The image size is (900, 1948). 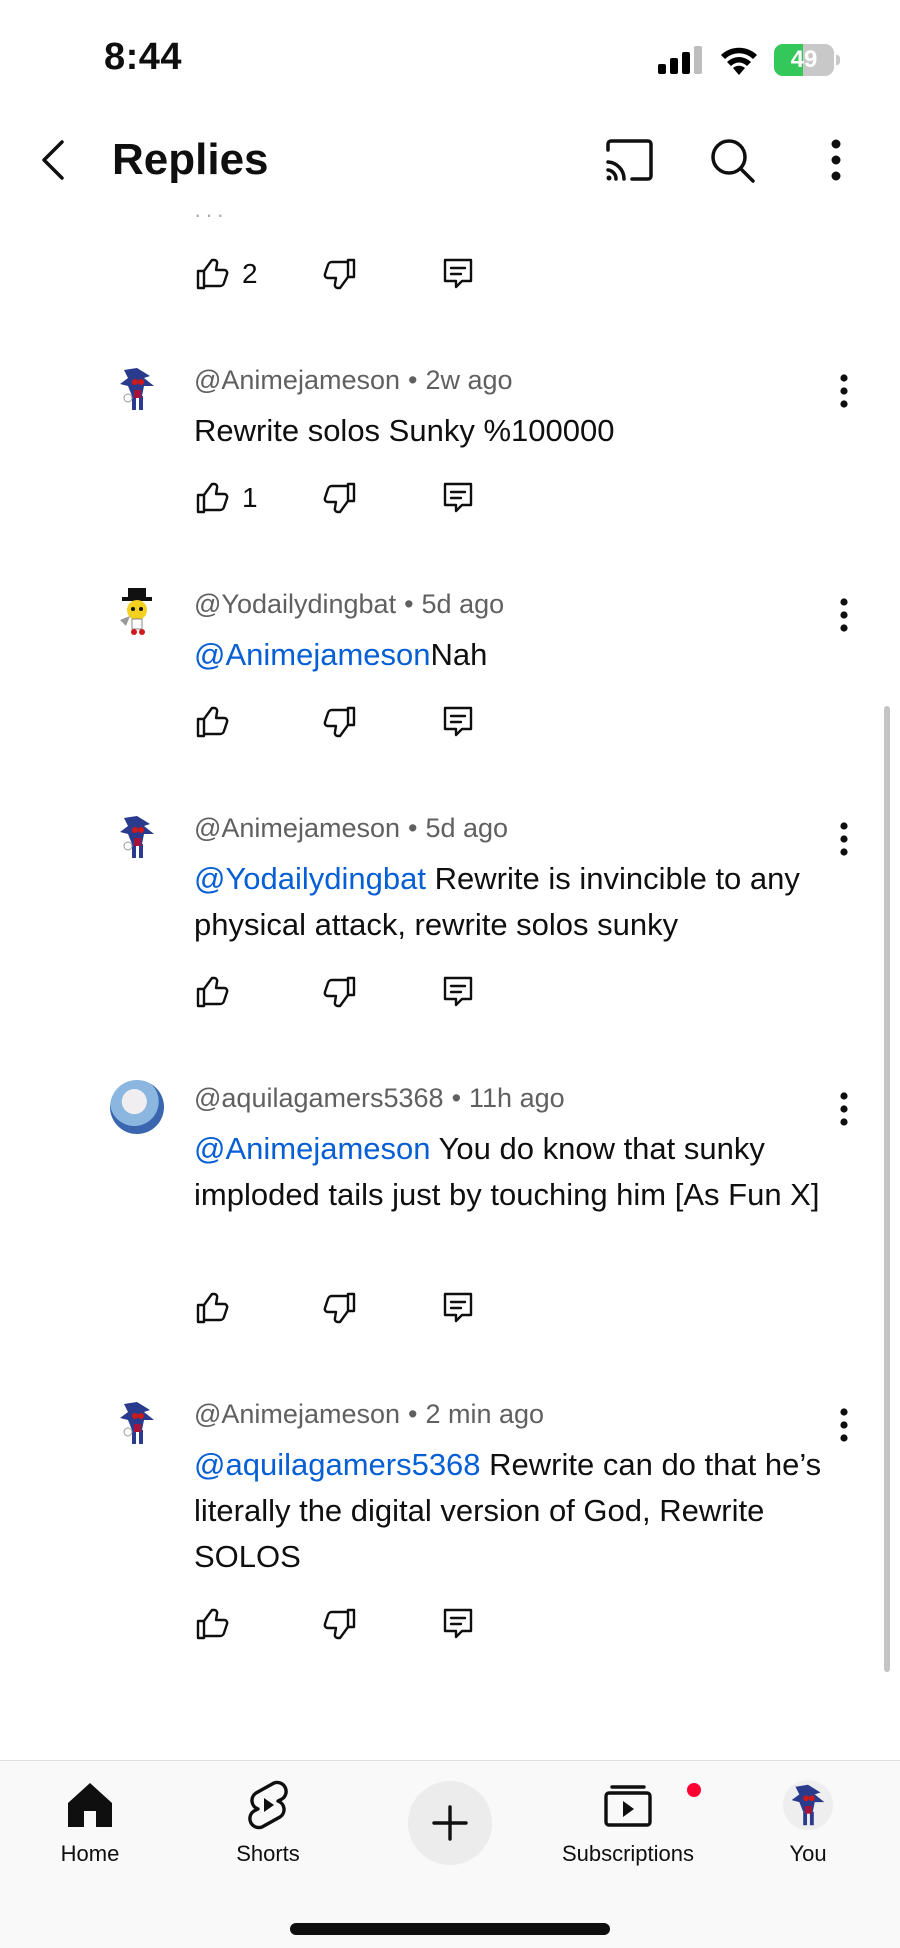 What do you see at coordinates (519, 431) in the screenshot?
I see `comment-text: Rewrite solos Sunky %100000` at bounding box center [519, 431].